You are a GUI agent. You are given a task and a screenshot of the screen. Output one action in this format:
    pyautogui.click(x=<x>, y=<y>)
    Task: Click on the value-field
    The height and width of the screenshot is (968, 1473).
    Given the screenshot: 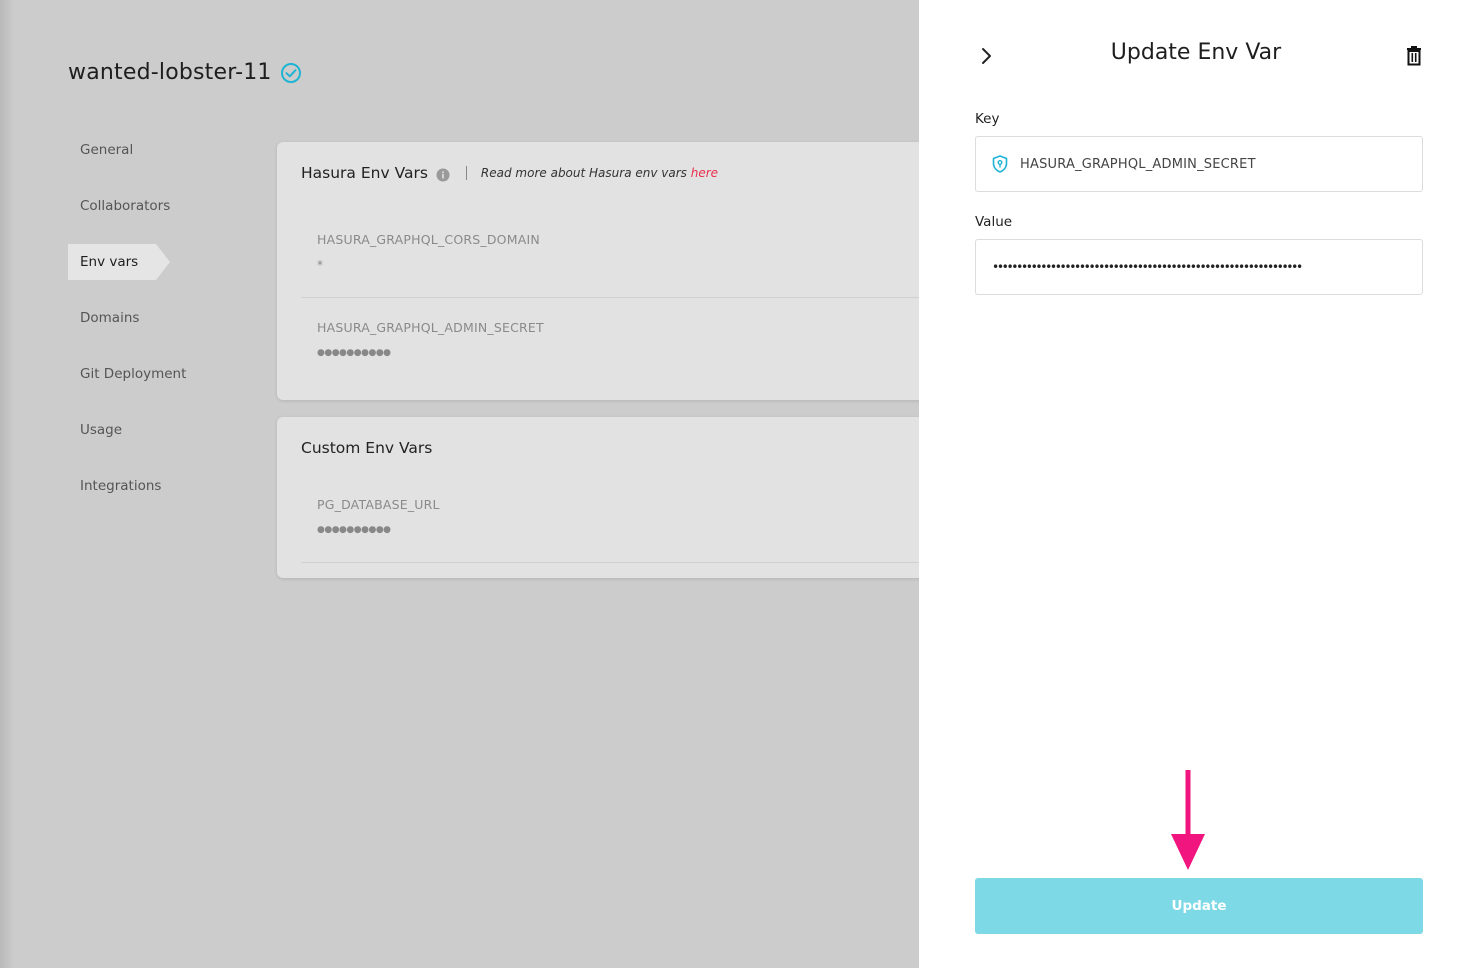 What is the action you would take?
    pyautogui.click(x=1199, y=267)
    